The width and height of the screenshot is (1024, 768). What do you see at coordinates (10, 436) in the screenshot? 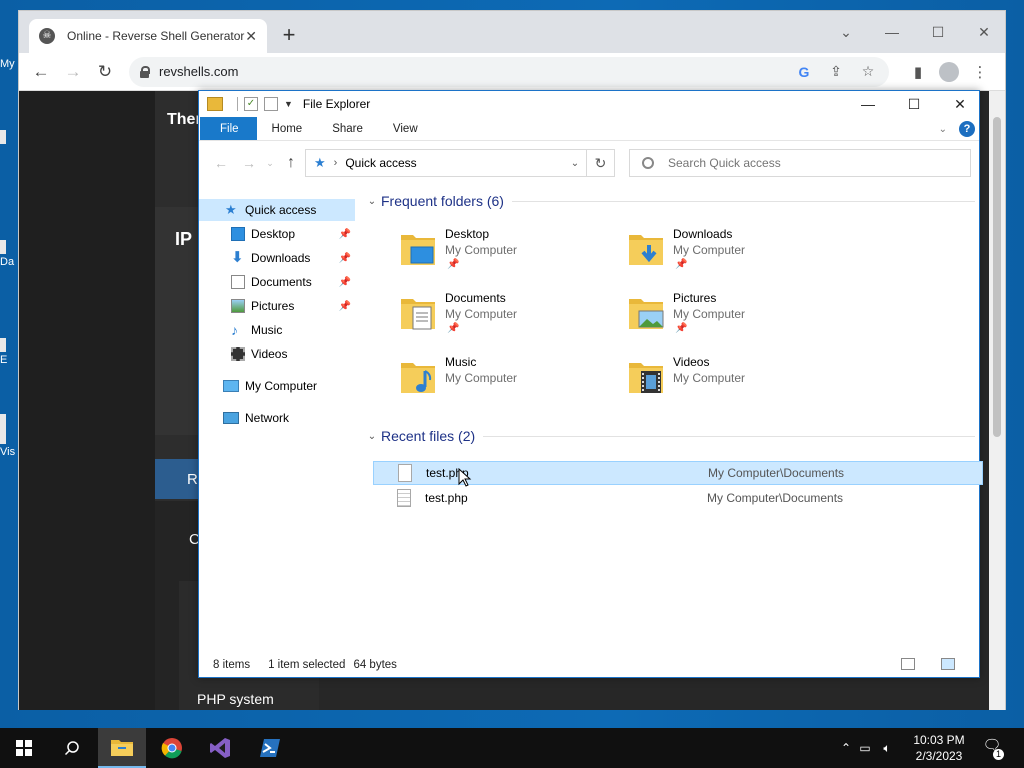
I see `desktop-icon-visual-studio: Vis` at bounding box center [10, 436].